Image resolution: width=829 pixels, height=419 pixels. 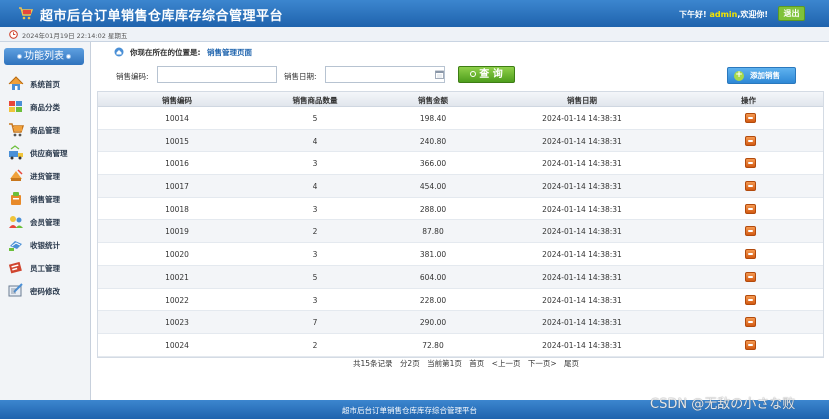 What do you see at coordinates (315, 277) in the screenshot?
I see `table-cell: 5` at bounding box center [315, 277].